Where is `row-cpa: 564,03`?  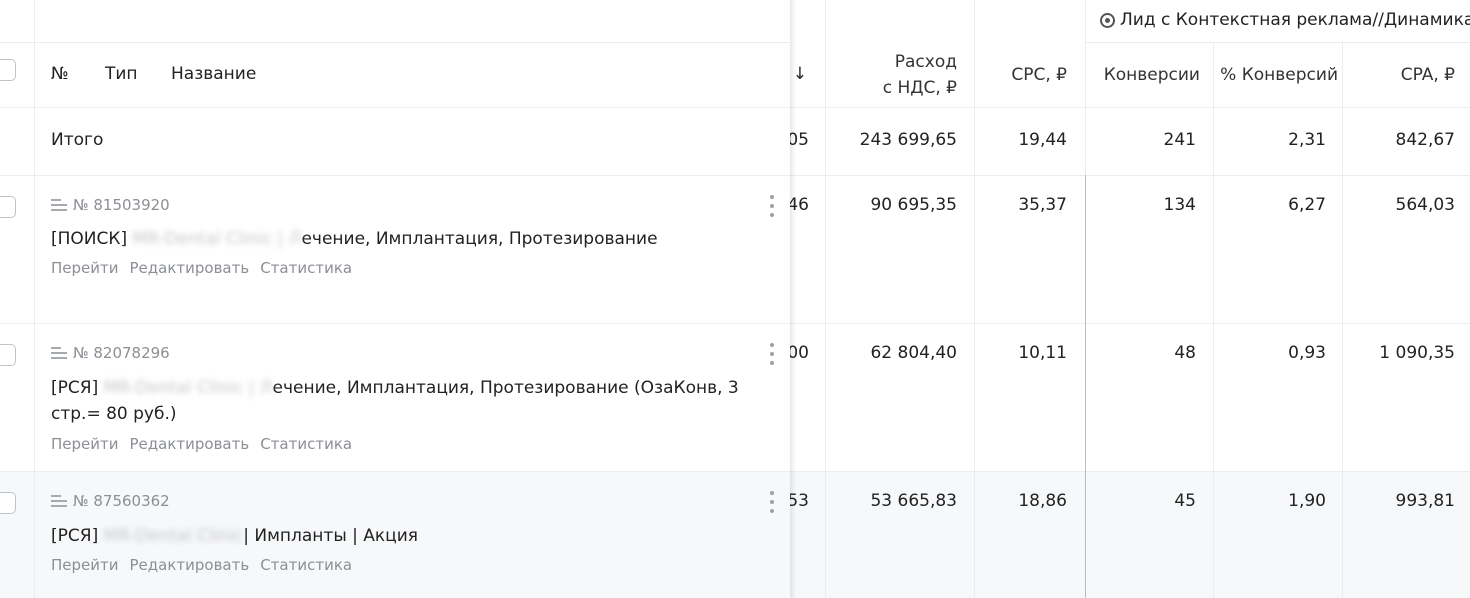
row-cpa: 564,03 is located at coordinates (1425, 205).